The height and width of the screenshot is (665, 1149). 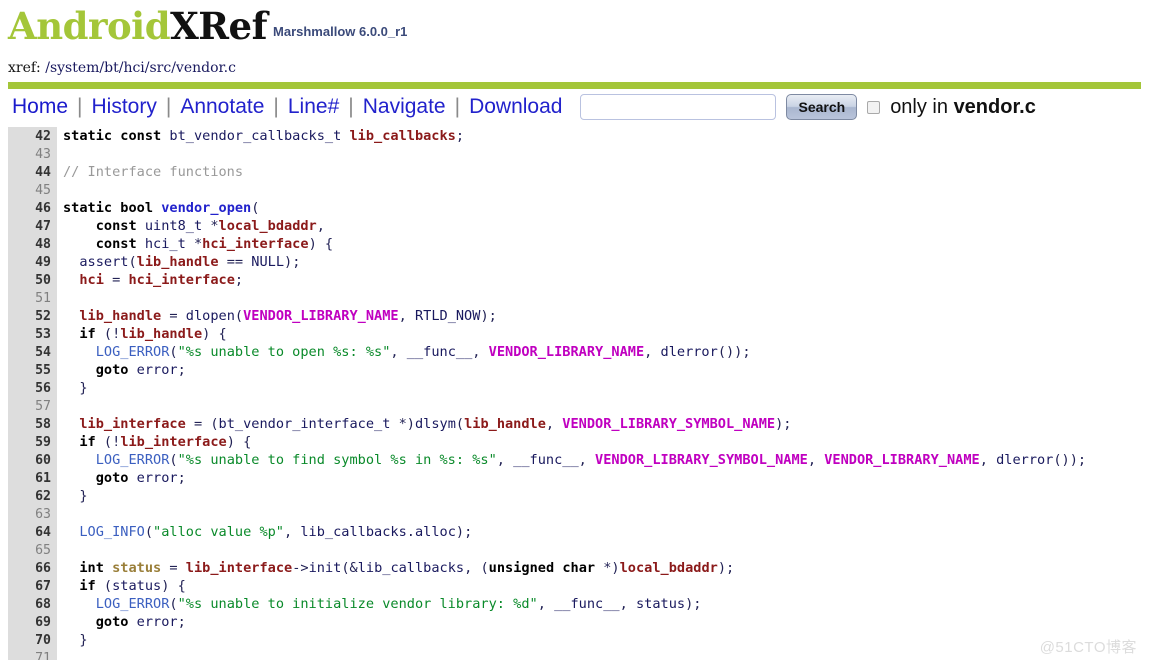 I want to click on line-number: 50, so click(x=32, y=281).